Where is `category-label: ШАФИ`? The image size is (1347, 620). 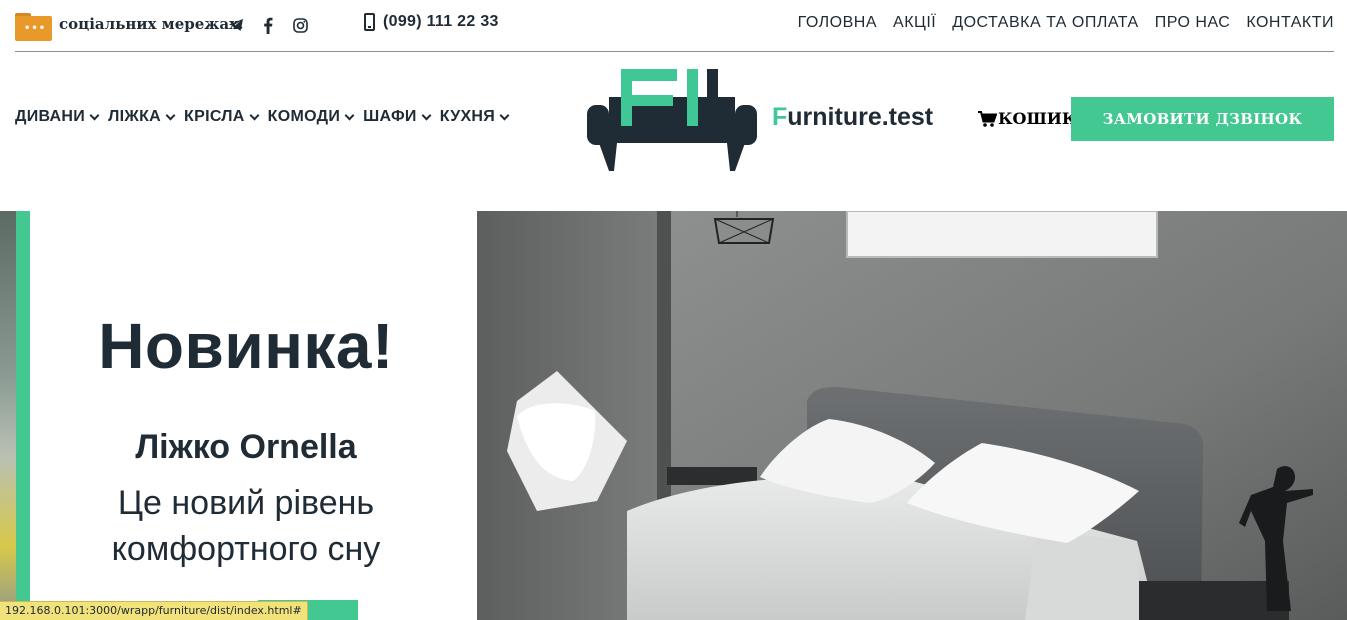 category-label: ШАФИ is located at coordinates (390, 116).